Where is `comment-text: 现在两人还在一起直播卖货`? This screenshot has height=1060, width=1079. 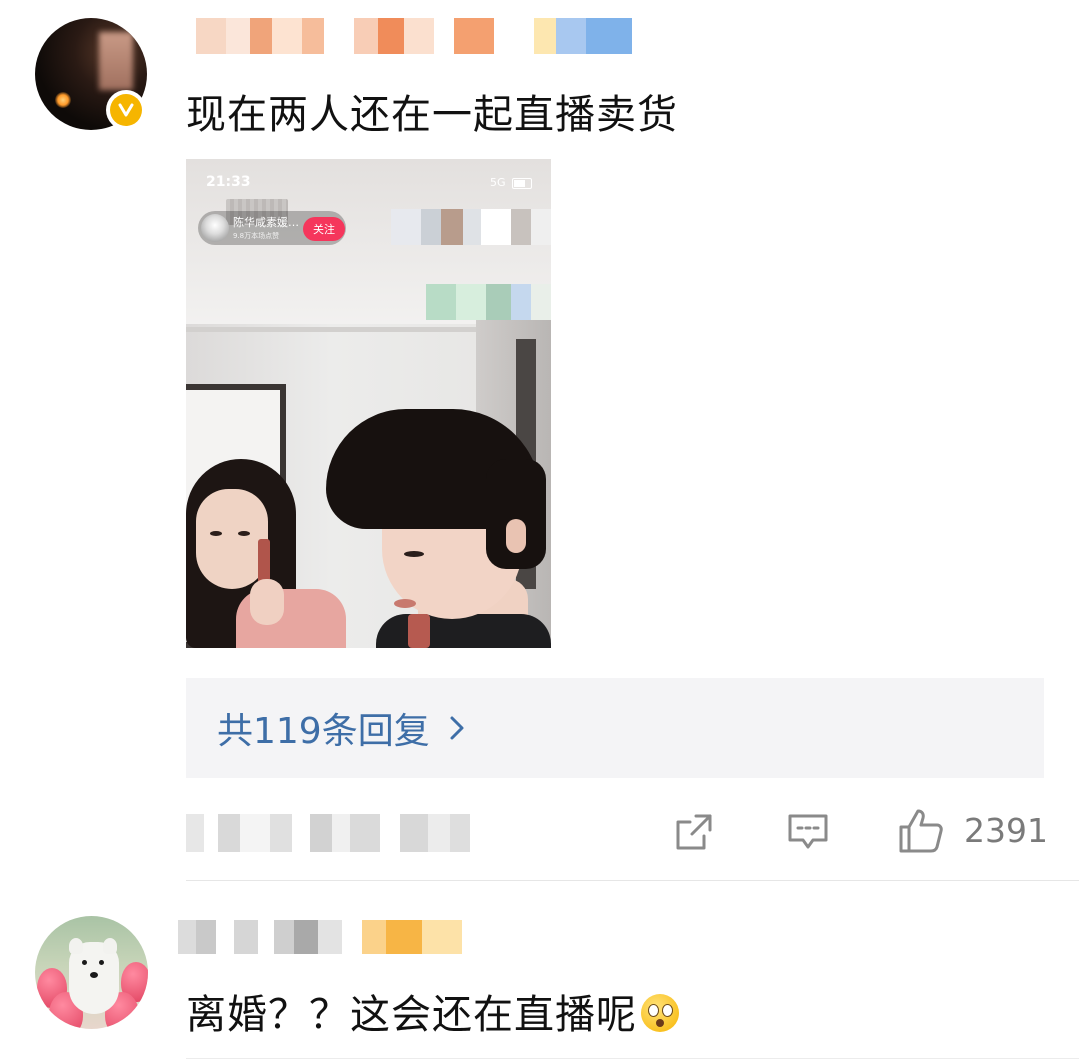
comment-text: 现在两人还在一起直播卖货 is located at coordinates (432, 115).